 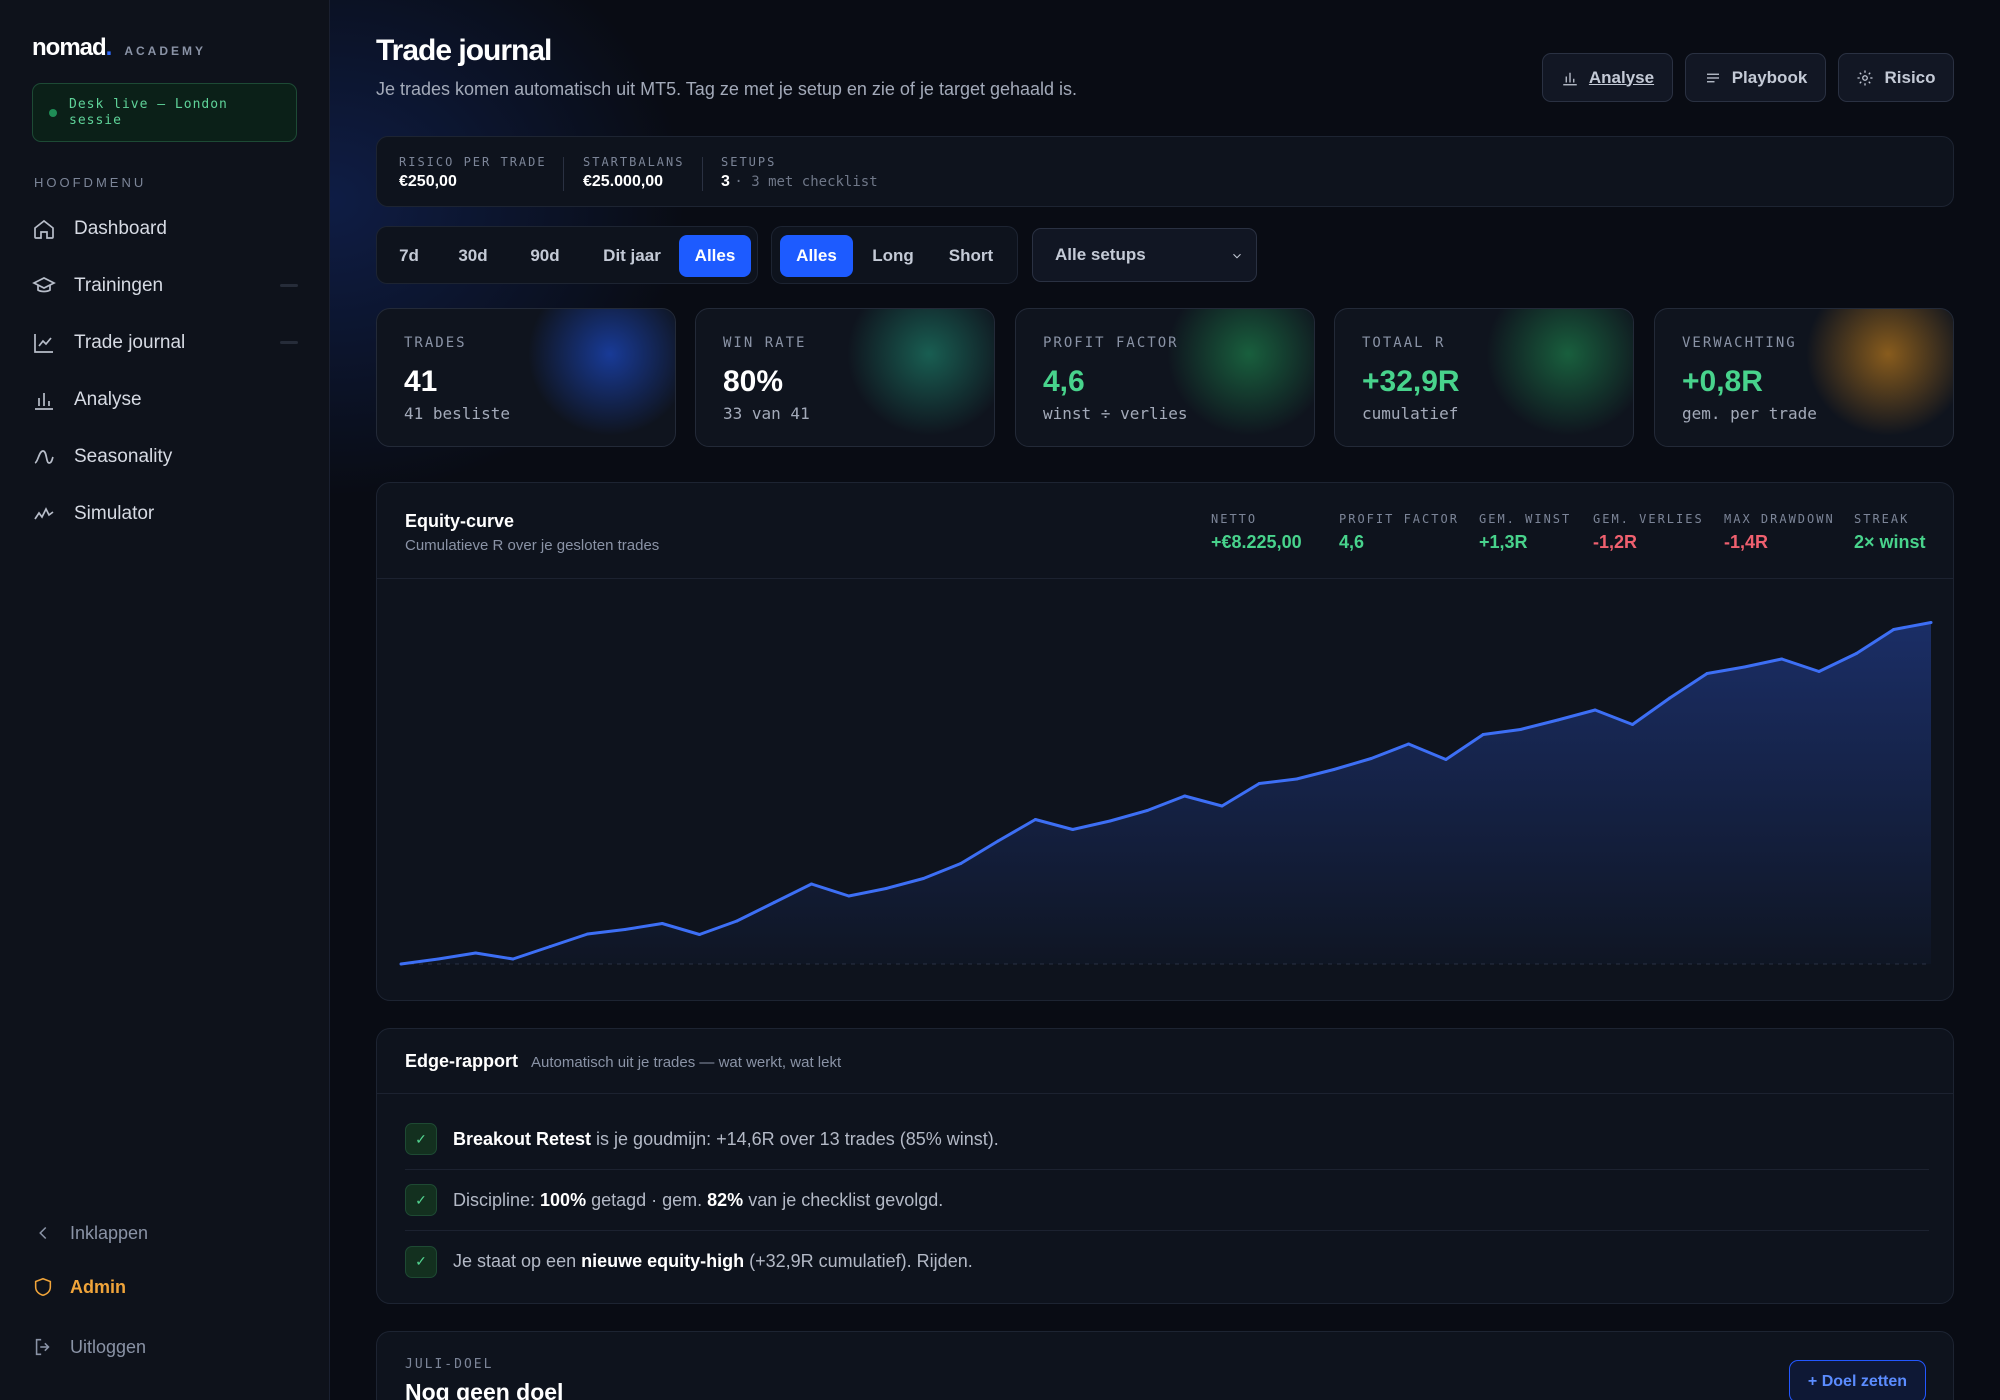 What do you see at coordinates (409, 256) in the screenshot?
I see `period-7d: 7d` at bounding box center [409, 256].